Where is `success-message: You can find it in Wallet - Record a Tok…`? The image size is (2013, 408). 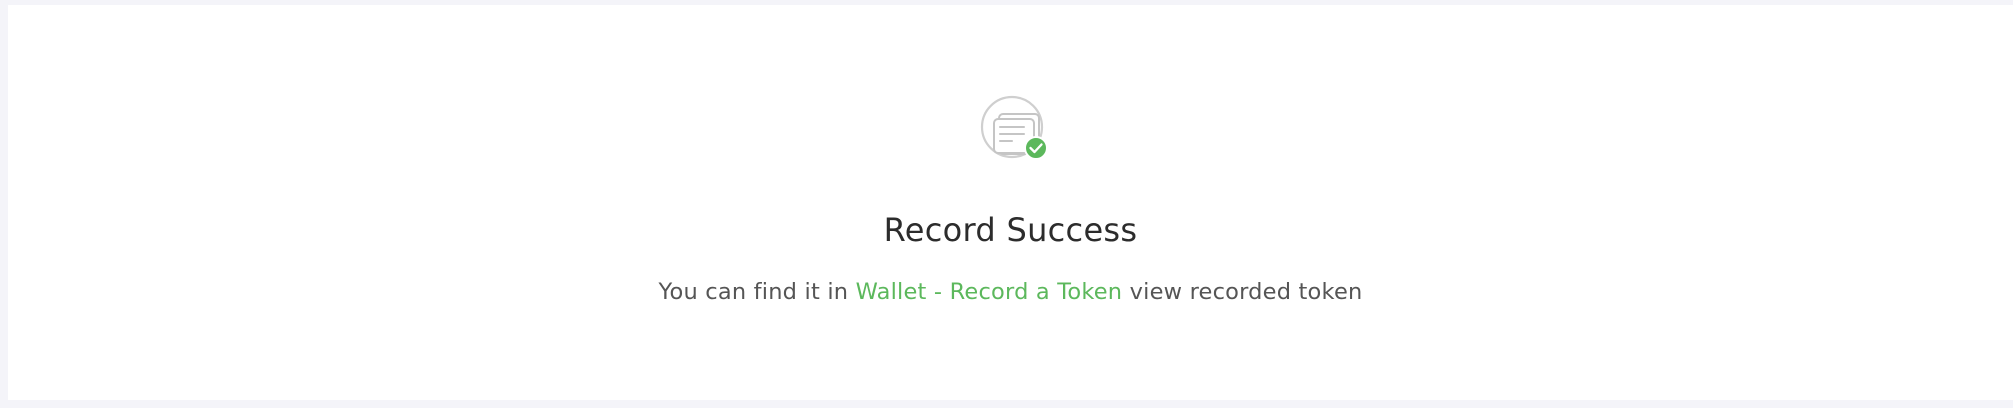 success-message: You can find it in Wallet - Record a Tok… is located at coordinates (1006, 292).